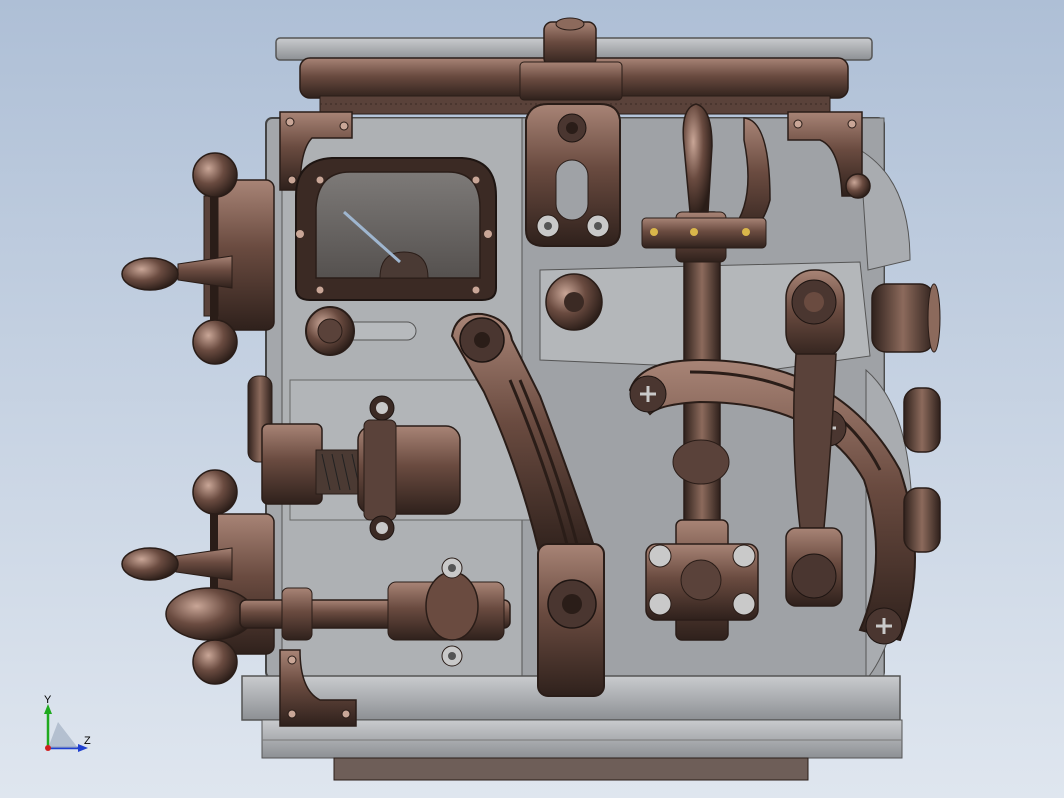 This screenshot has height=798, width=1064. What do you see at coordinates (573, 175) in the screenshot?
I see `upper-yoke-bracket` at bounding box center [573, 175].